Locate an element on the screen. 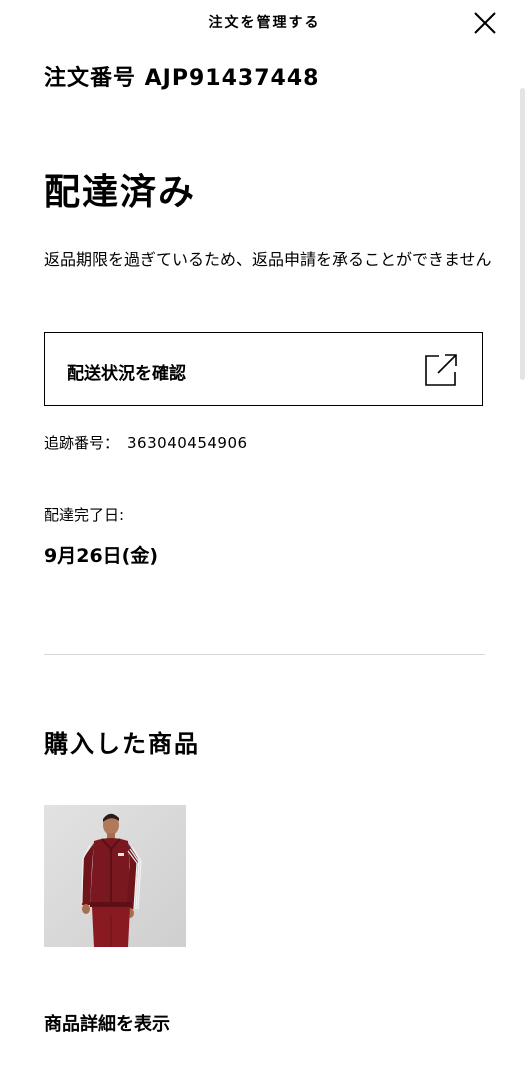 The image size is (529, 1080). section-divider is located at coordinates (264, 654).